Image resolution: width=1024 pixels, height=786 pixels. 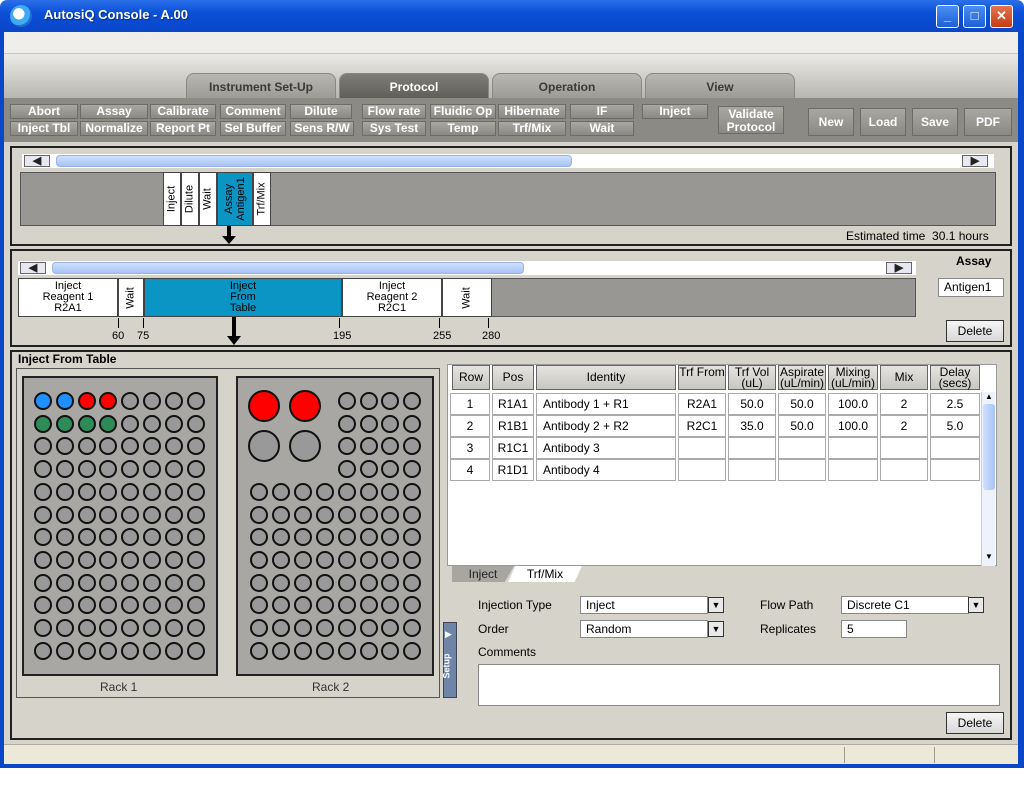 What do you see at coordinates (463, 111) in the screenshot?
I see `fluidic-op-button: Fluidic Op` at bounding box center [463, 111].